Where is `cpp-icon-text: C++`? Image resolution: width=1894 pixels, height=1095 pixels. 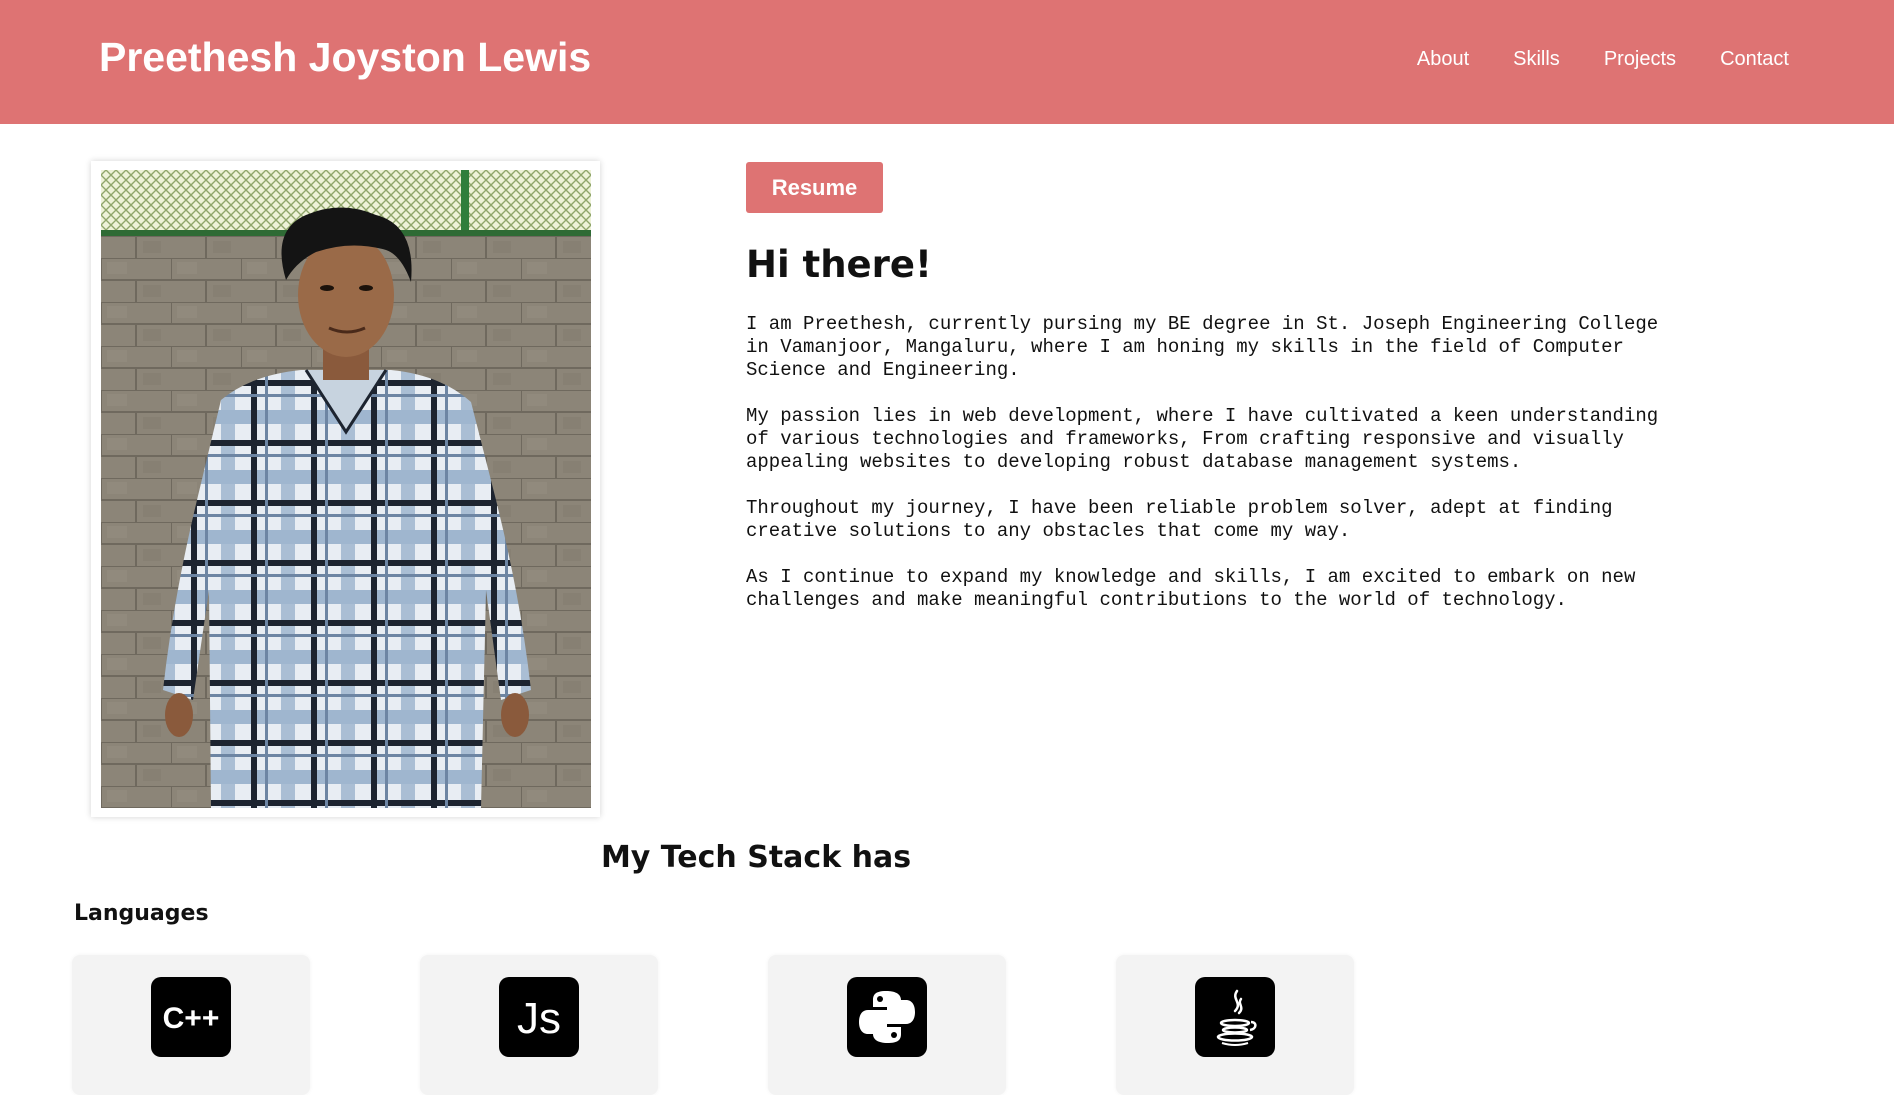
cpp-icon-text: C++ is located at coordinates (191, 1018).